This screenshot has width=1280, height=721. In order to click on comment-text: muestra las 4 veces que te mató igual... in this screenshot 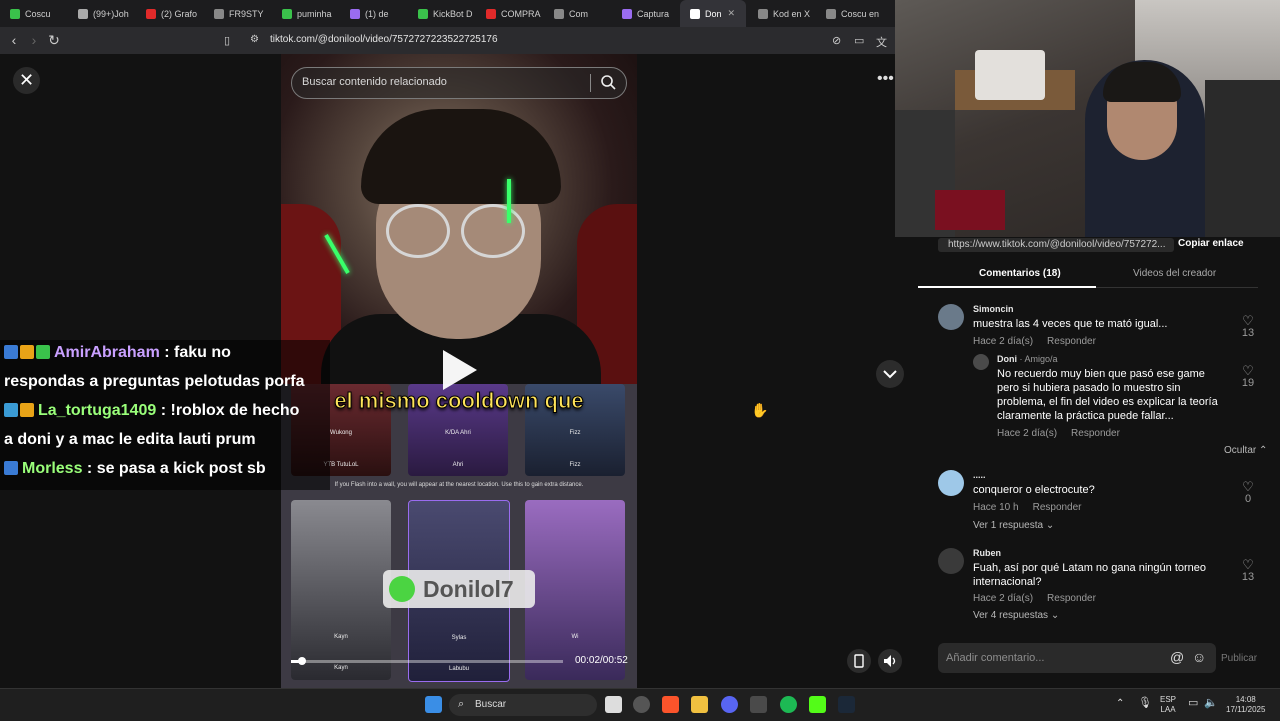, I will do `click(1070, 324)`.